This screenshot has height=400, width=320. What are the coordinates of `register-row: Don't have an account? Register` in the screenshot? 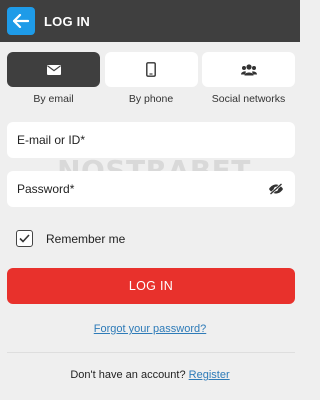 It's located at (150, 375).